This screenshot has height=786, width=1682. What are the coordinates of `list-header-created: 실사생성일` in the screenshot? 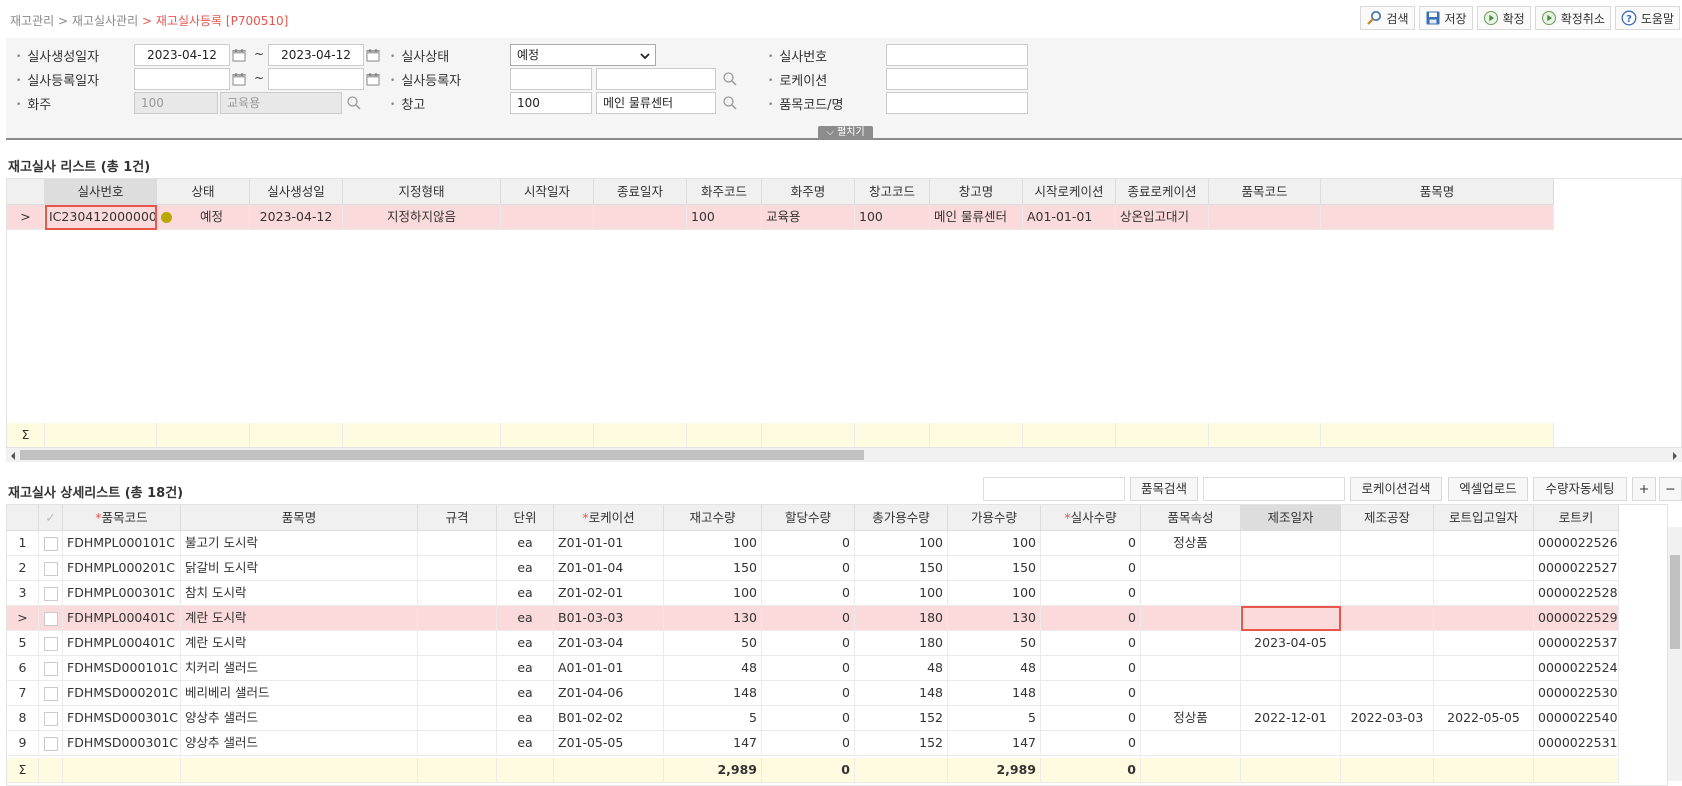 It's located at (296, 192).